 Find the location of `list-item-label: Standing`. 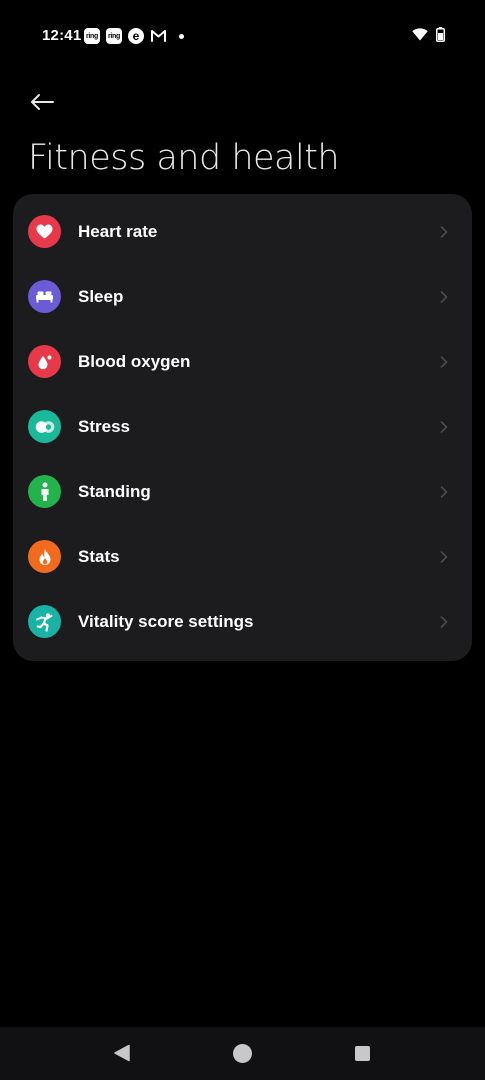

list-item-label: Standing is located at coordinates (114, 491).